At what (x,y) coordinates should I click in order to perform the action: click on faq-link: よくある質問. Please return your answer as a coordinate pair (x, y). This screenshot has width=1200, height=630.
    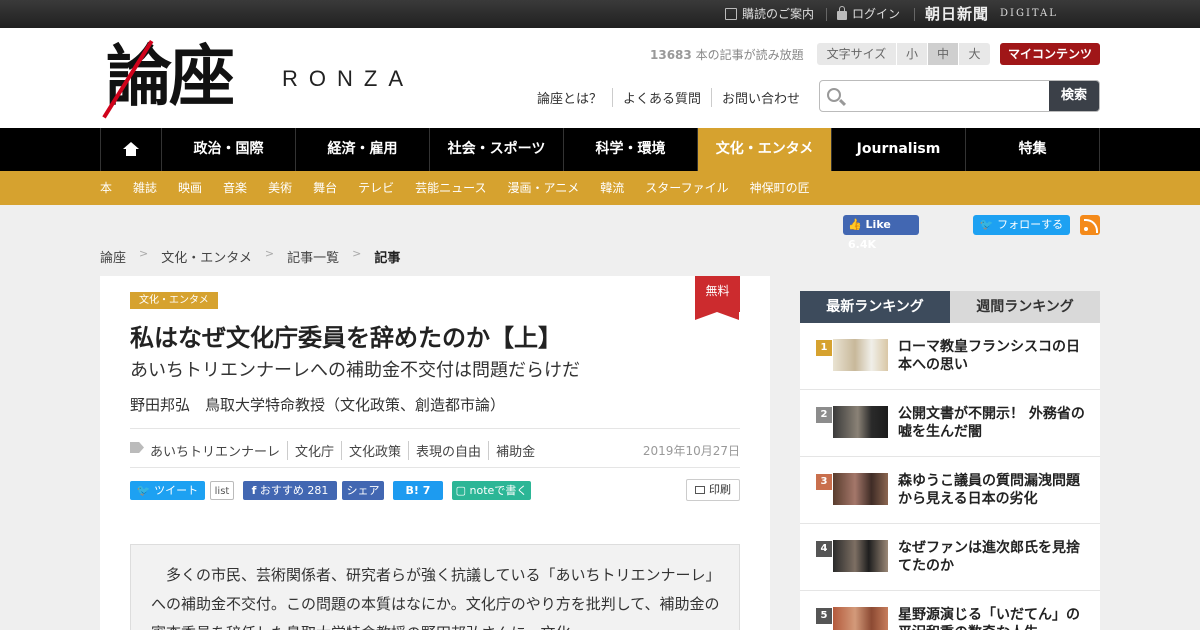
    Looking at the image, I should click on (661, 97).